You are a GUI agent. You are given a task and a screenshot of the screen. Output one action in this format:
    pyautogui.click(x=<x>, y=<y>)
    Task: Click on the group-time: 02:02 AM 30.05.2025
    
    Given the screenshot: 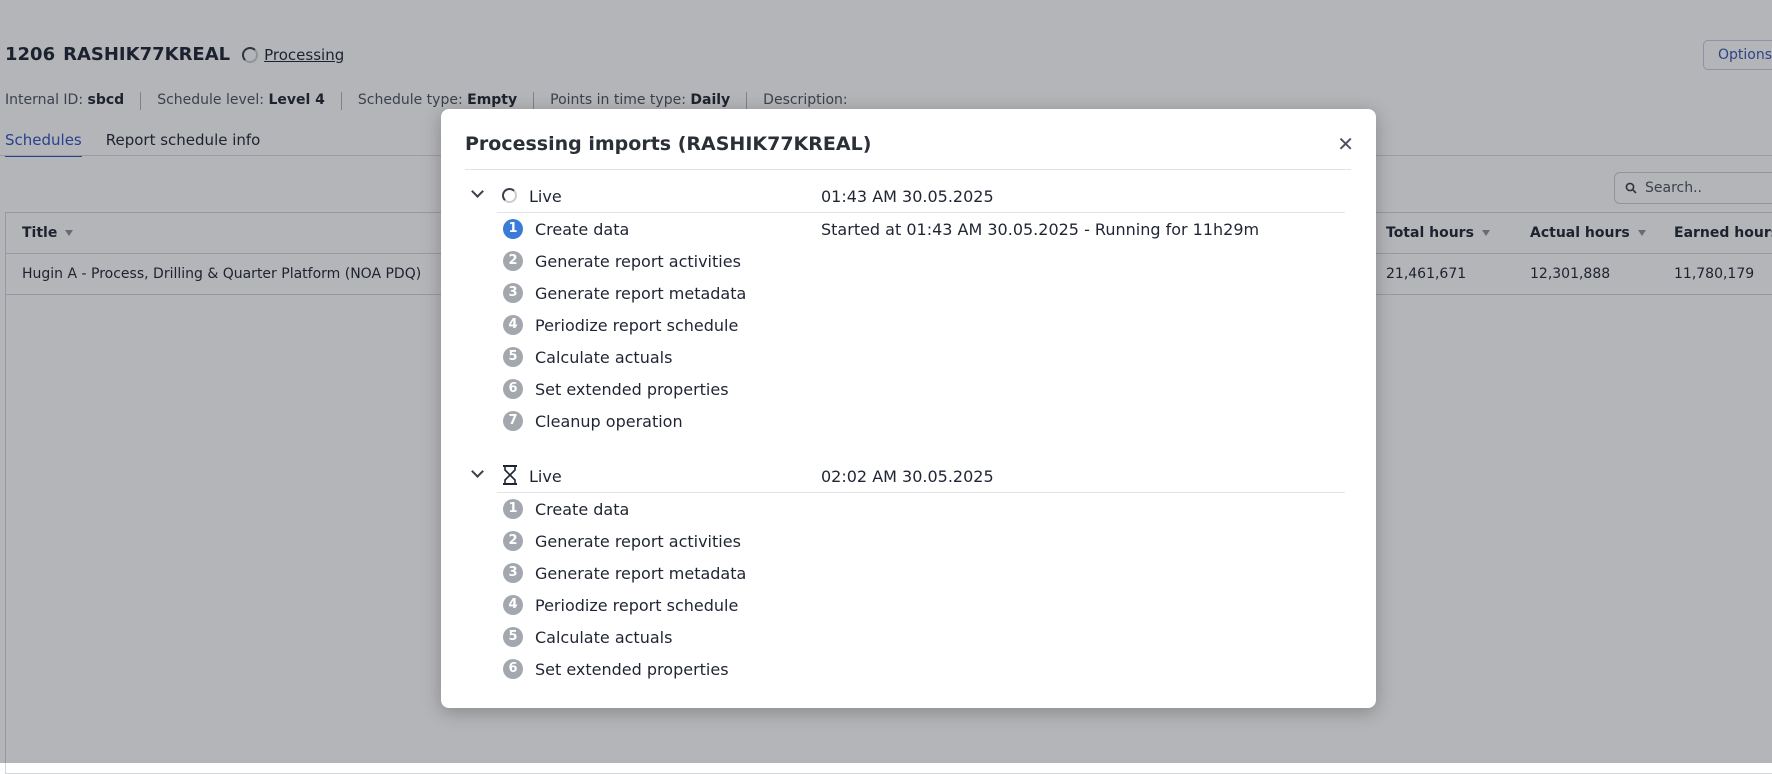 What is the action you would take?
    pyautogui.click(x=907, y=476)
    